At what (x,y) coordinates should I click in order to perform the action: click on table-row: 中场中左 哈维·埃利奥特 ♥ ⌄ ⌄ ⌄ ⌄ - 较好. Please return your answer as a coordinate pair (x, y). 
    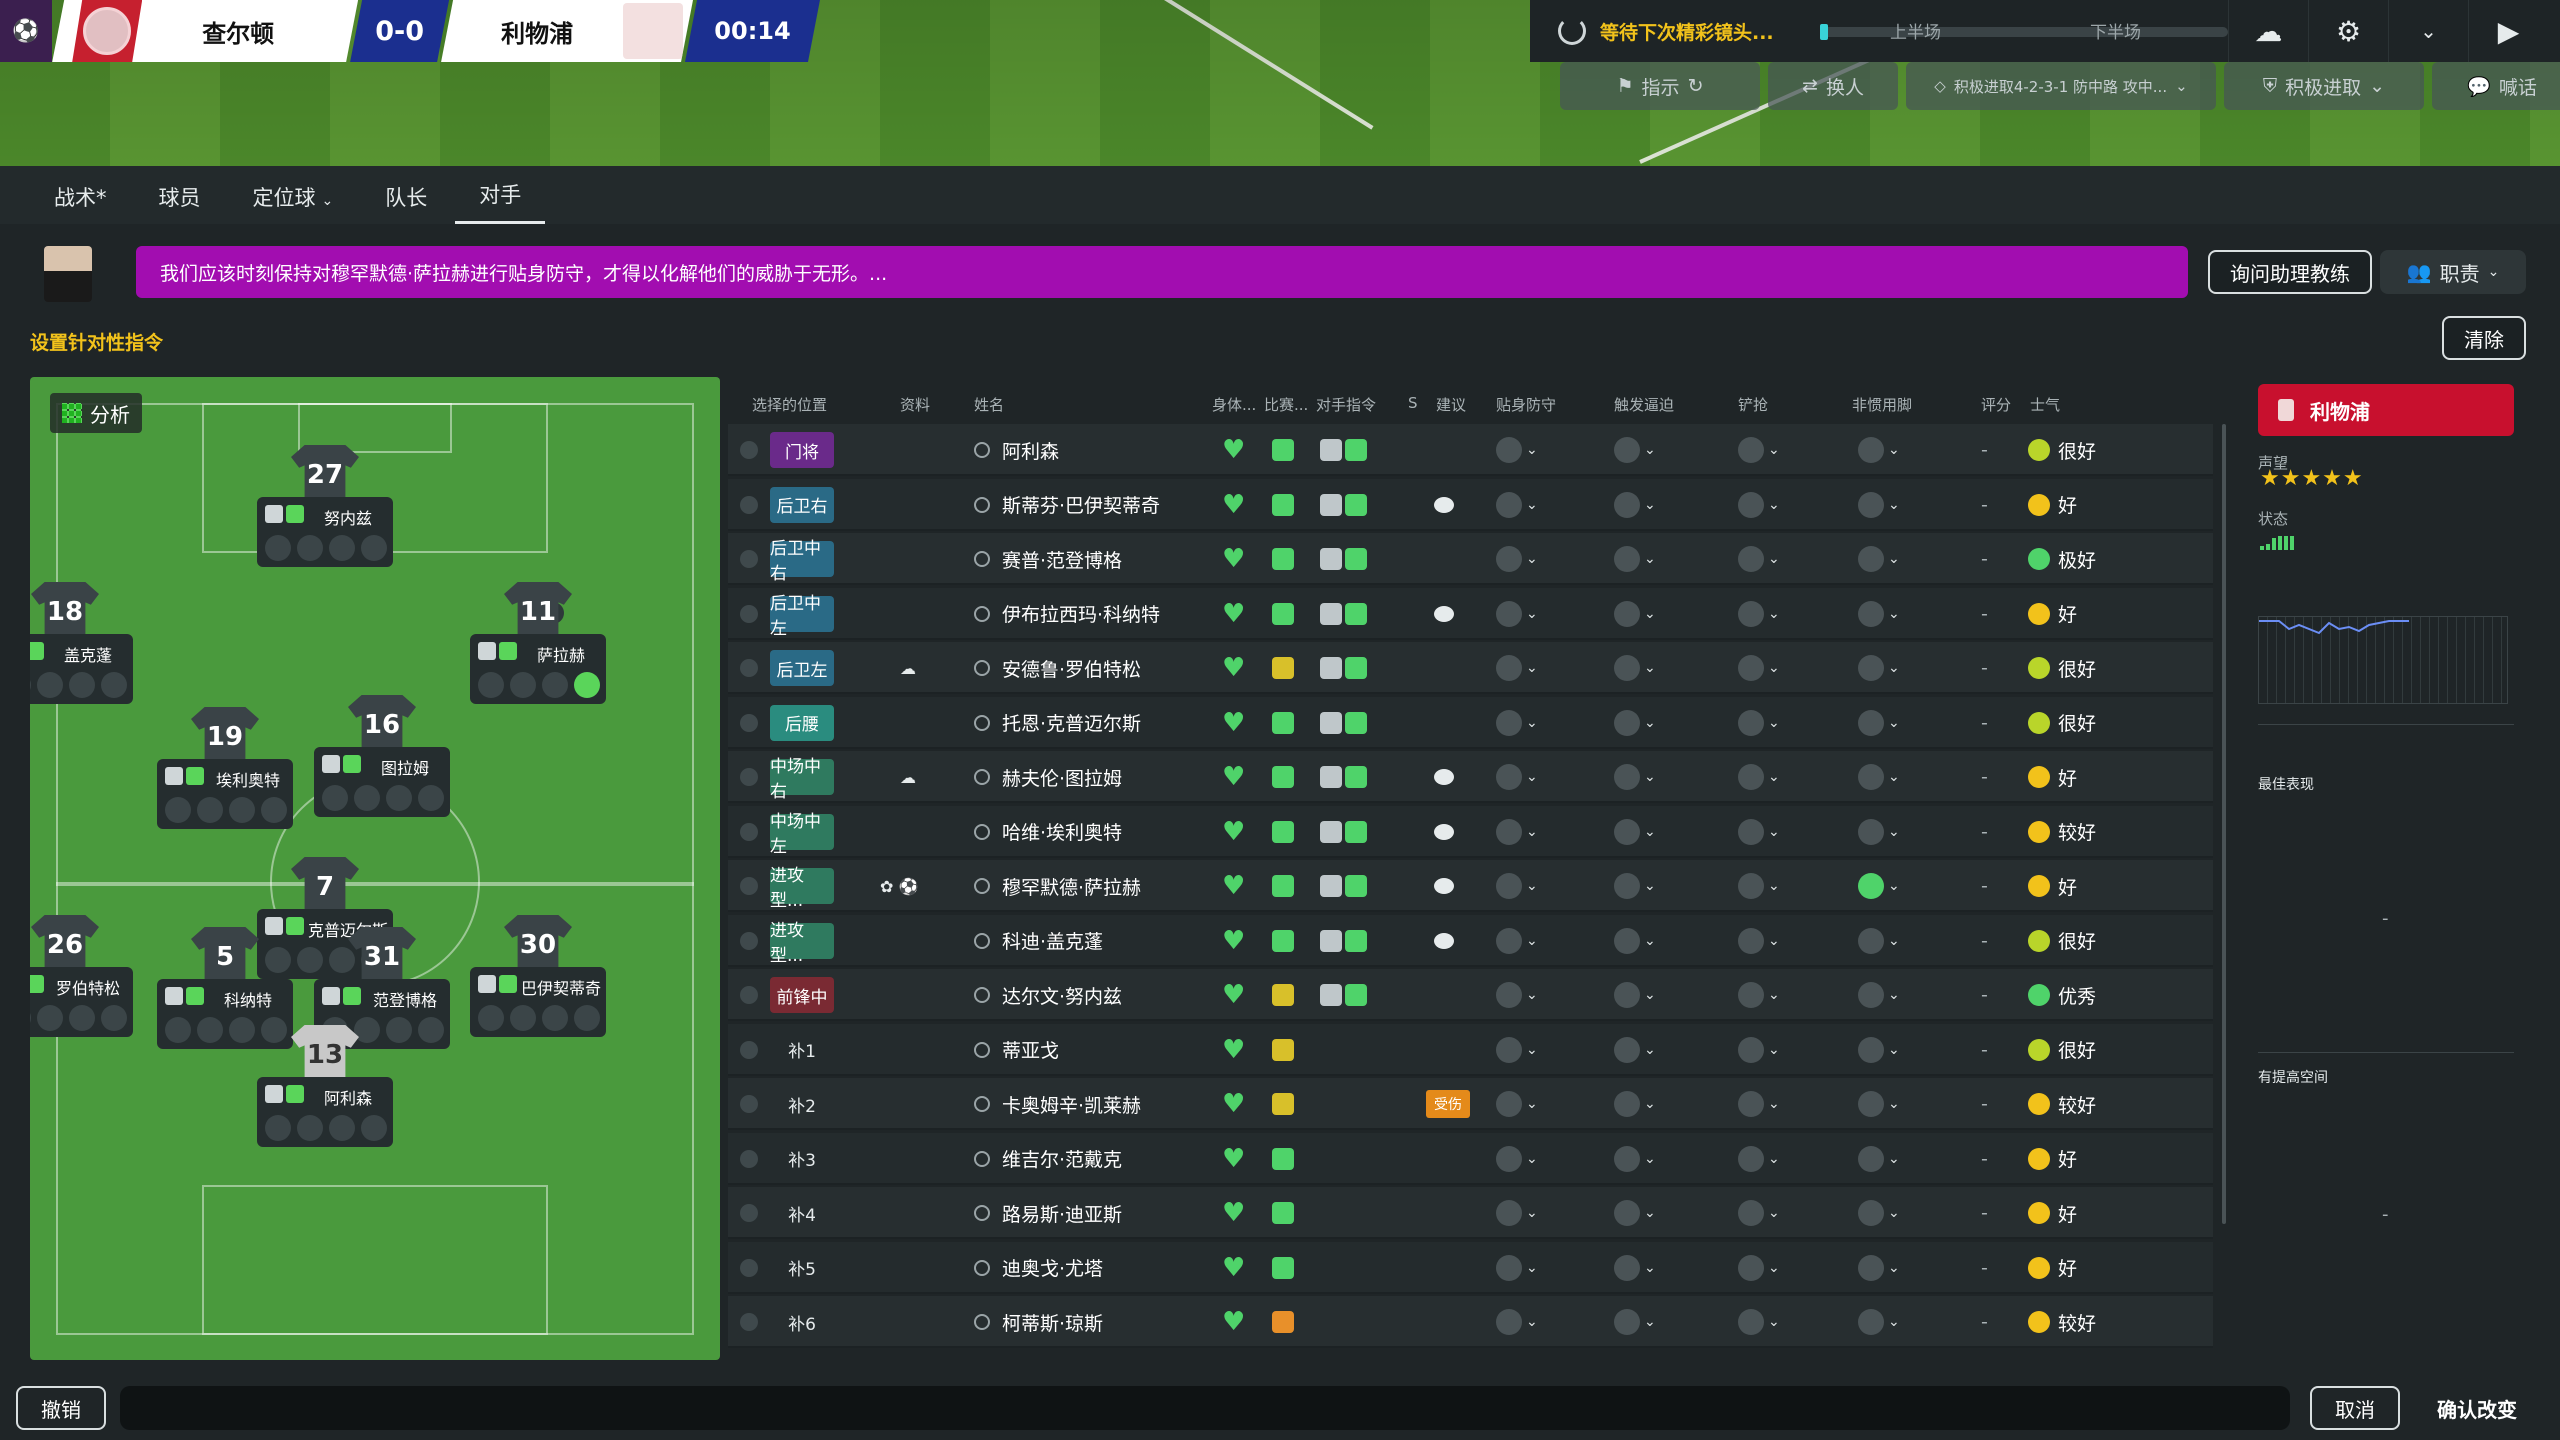
    Looking at the image, I should click on (1470, 831).